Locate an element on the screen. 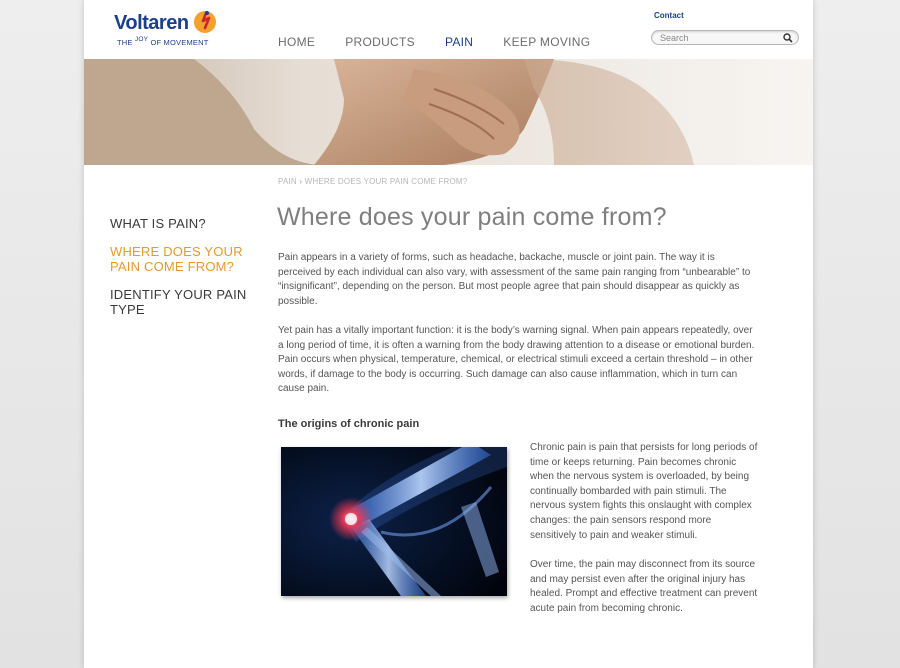  breadcrumb: PAIN › WHERE DOES YOUR PAIN COME FROM? is located at coordinates (372, 181).